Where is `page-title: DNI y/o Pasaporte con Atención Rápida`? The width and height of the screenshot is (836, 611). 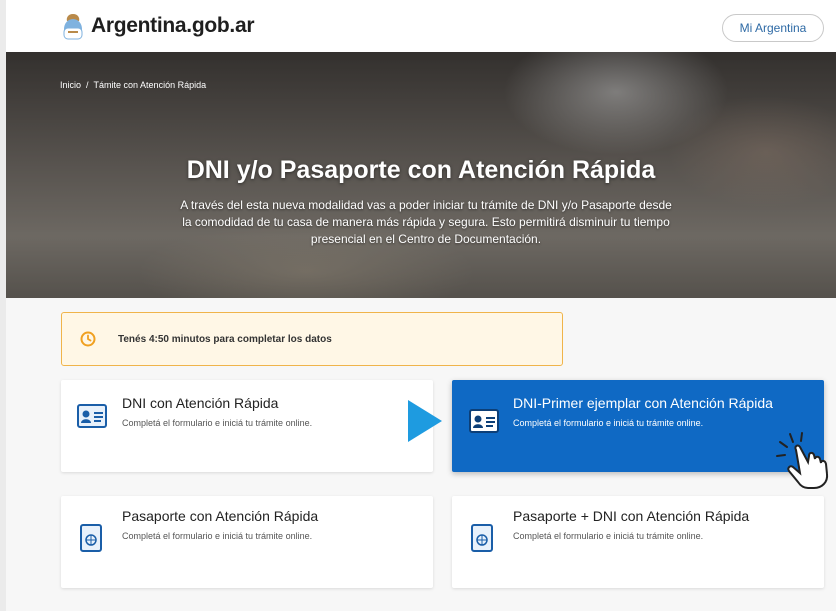
page-title: DNI y/o Pasaporte con Atención Rápida is located at coordinates (421, 170).